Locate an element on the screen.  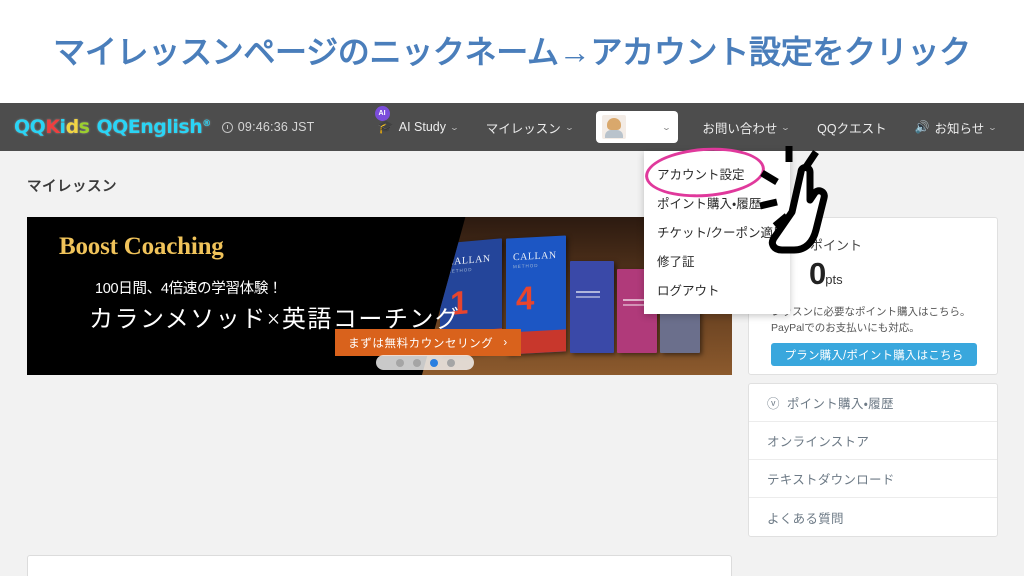
points-description: レッスンに必要なポイント購入はこちら。 PayPalでのお支払いにも対応。 is located at coordinates (871, 321).